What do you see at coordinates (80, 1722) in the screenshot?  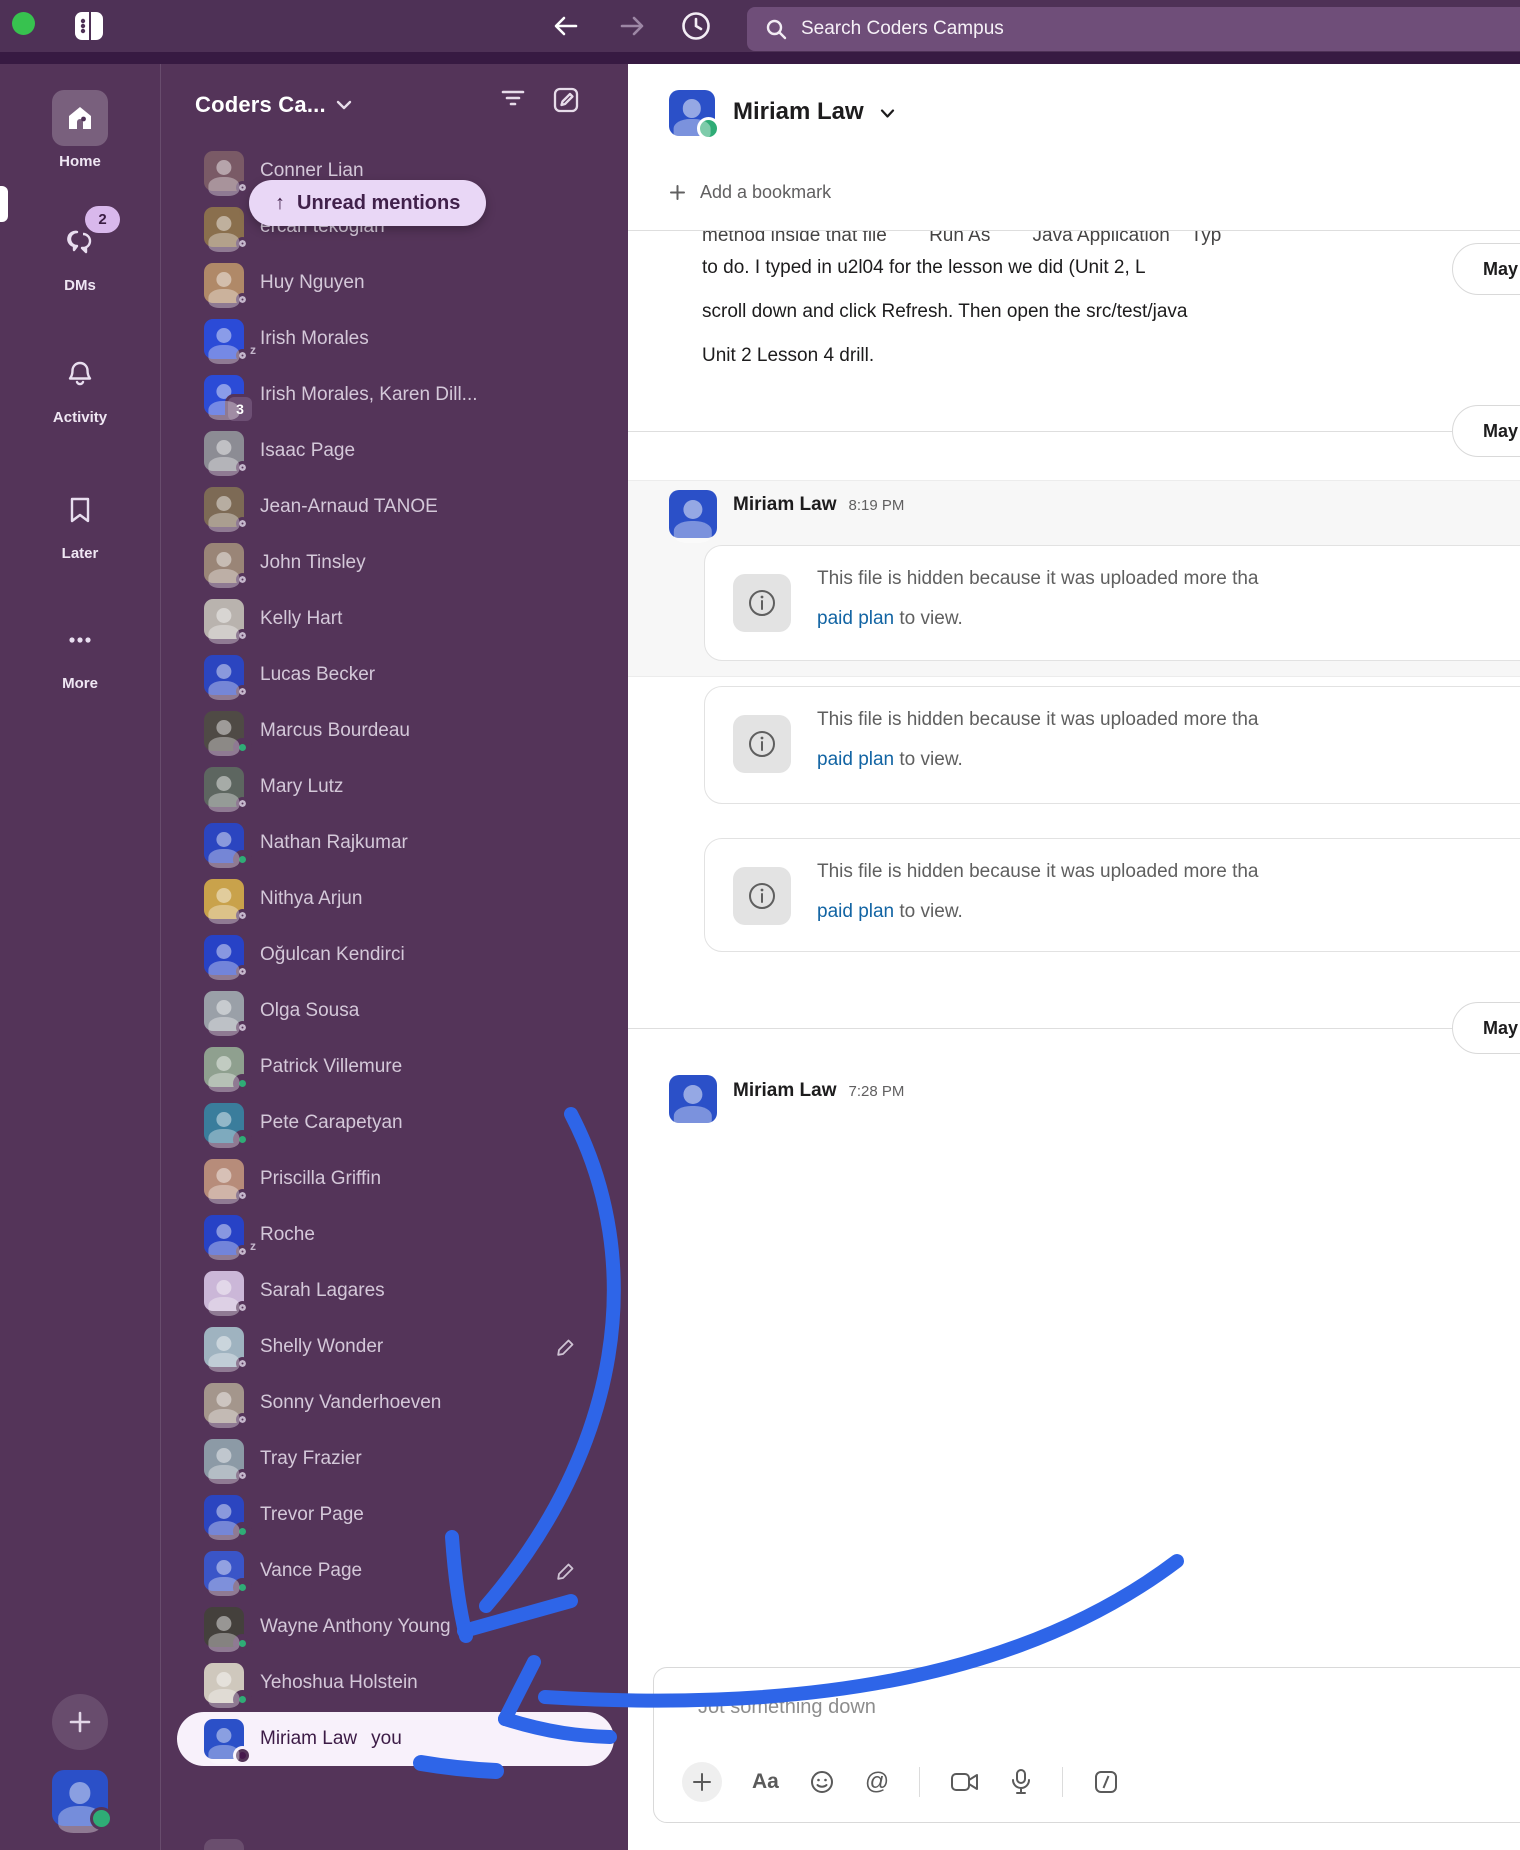 I see `create-new-button` at bounding box center [80, 1722].